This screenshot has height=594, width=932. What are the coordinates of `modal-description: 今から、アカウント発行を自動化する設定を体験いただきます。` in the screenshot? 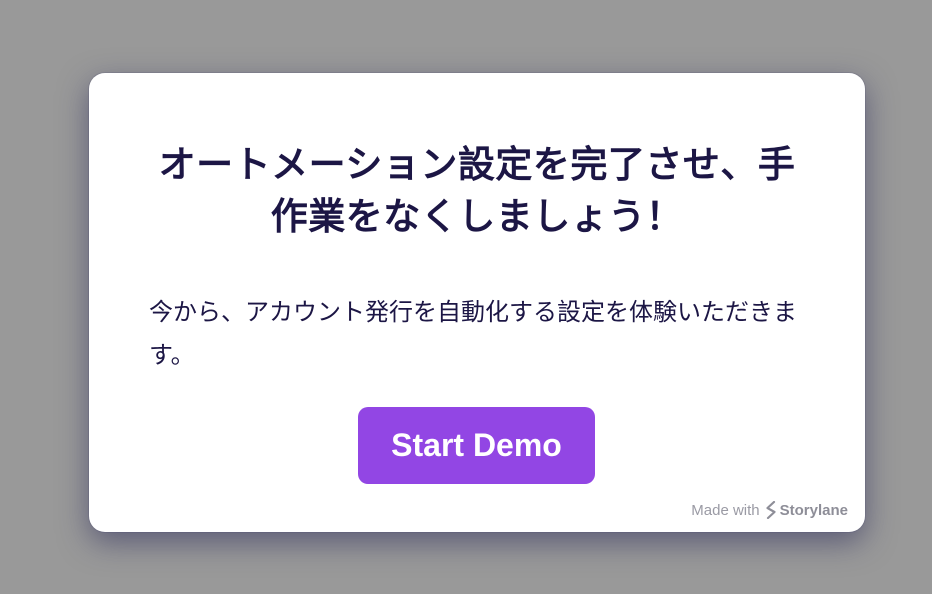 It's located at (473, 333).